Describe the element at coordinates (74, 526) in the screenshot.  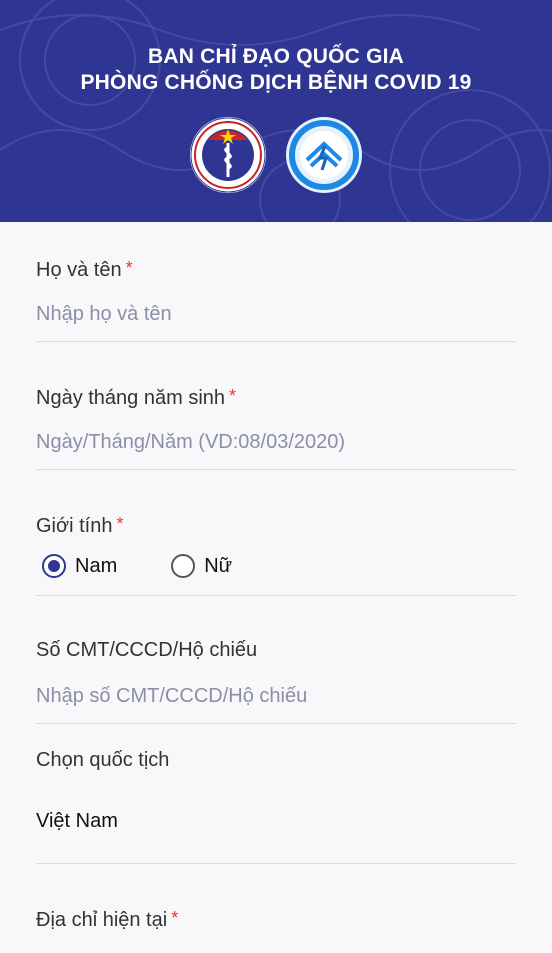
I see `gender-label-text: Giới tính` at that location.